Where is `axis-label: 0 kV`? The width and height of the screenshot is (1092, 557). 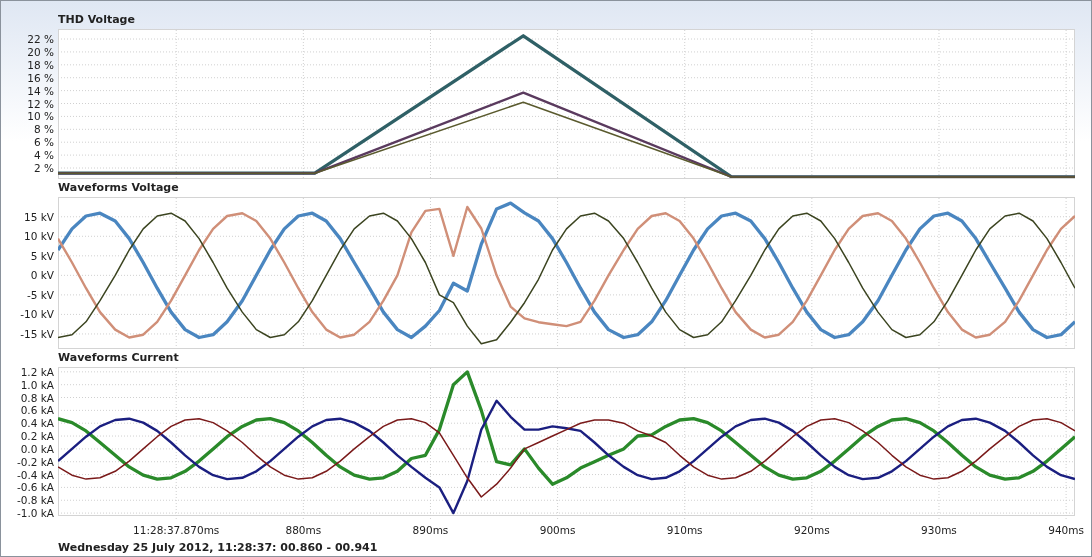
axis-label: 0 kV is located at coordinates (42, 275).